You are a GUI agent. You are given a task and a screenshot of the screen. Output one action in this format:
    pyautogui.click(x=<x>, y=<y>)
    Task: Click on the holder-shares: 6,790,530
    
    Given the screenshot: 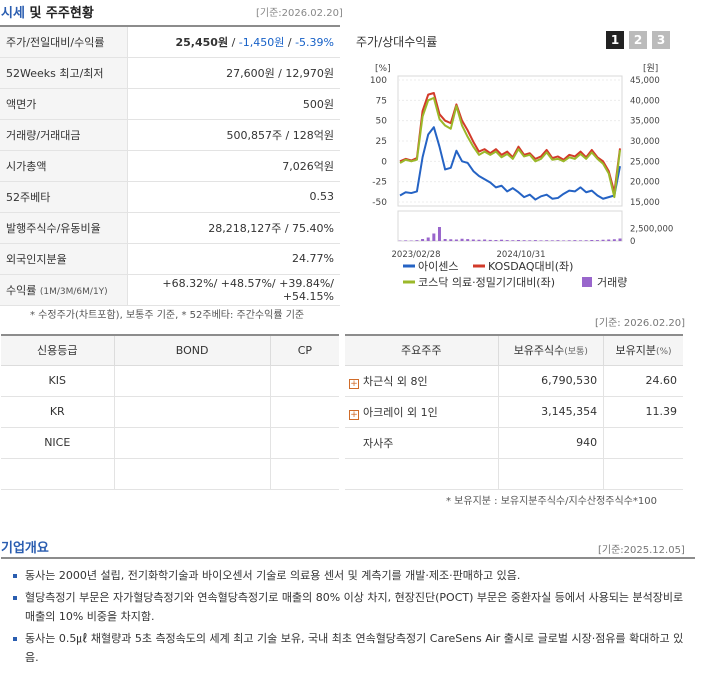 What is the action you would take?
    pyautogui.click(x=551, y=381)
    